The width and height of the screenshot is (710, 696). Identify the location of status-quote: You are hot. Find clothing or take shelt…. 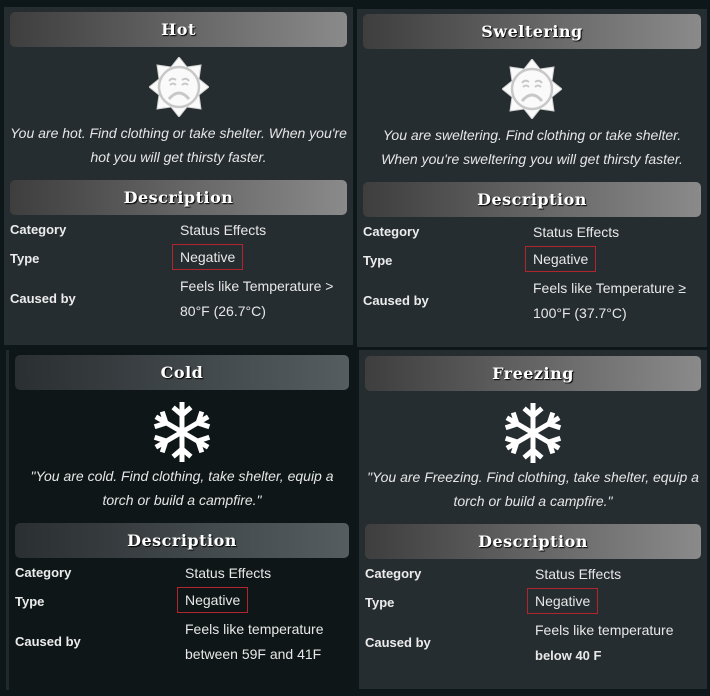
(178, 145).